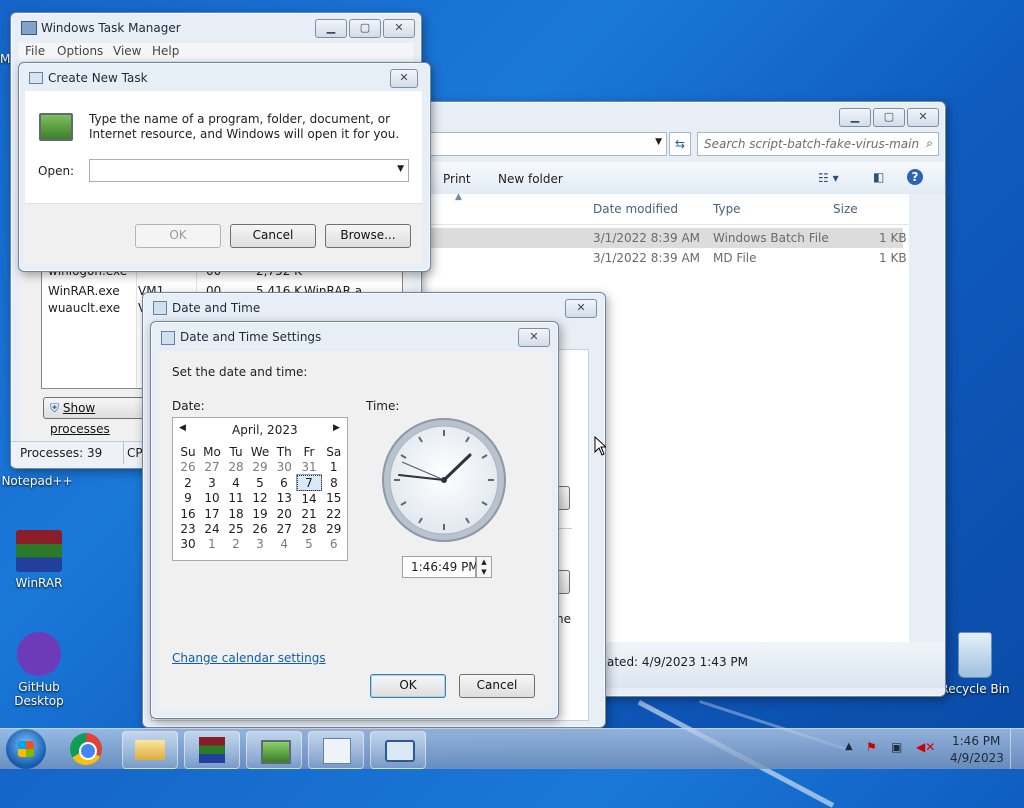 This screenshot has height=808, width=1024. What do you see at coordinates (925, 747) in the screenshot?
I see `volume-muted-icon: ◀✕` at bounding box center [925, 747].